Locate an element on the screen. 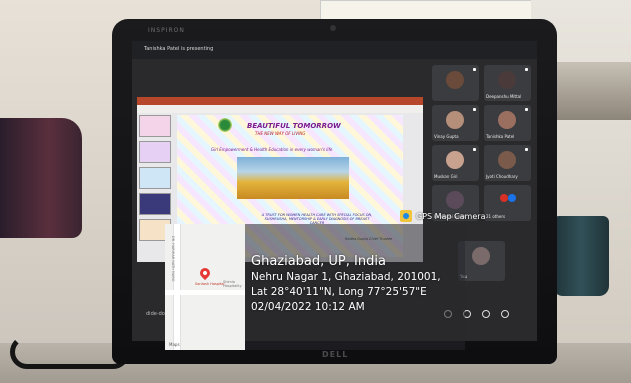 Image resolution: width=631 pixels, height=383 pixels. participant-tile: Deepanshu Mittal is located at coordinates (507, 83).